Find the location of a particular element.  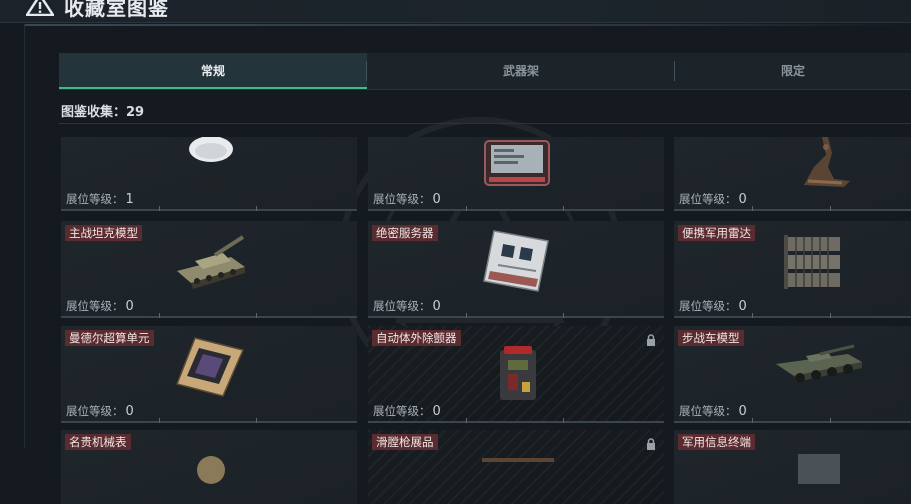

item-name-label: 自动体外除颤器 is located at coordinates (416, 338).